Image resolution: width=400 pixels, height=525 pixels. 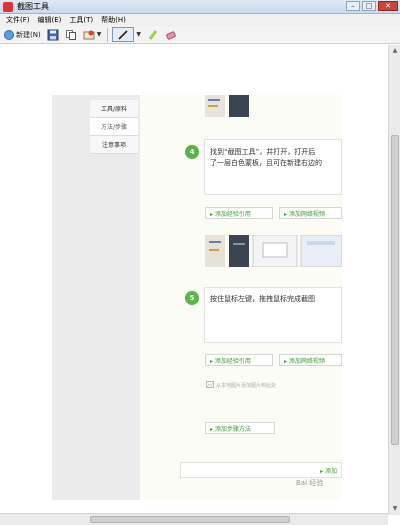 I want to click on side-navigation: 工具/原料 方法/步骤 注意事项, so click(x=114, y=127).